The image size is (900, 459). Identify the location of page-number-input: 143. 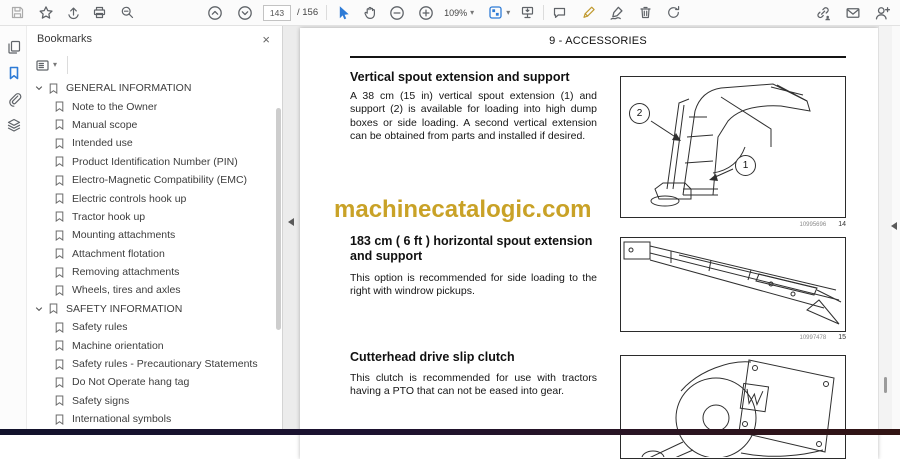
(277, 13).